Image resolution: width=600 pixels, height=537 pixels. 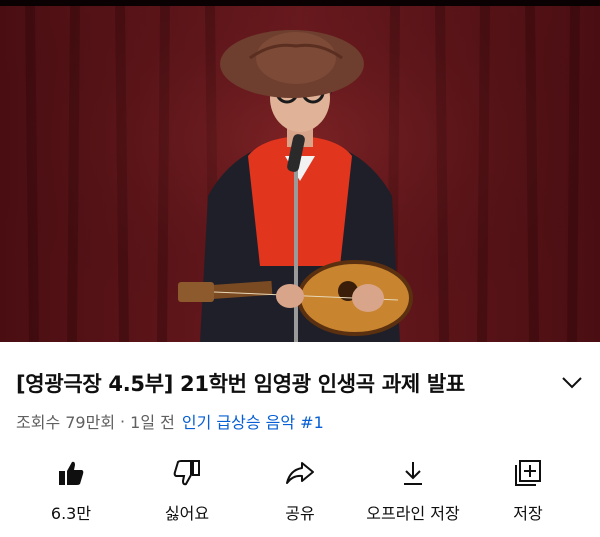 What do you see at coordinates (253, 421) in the screenshot?
I see `trending-link: 인기 급상승 음악 #1` at bounding box center [253, 421].